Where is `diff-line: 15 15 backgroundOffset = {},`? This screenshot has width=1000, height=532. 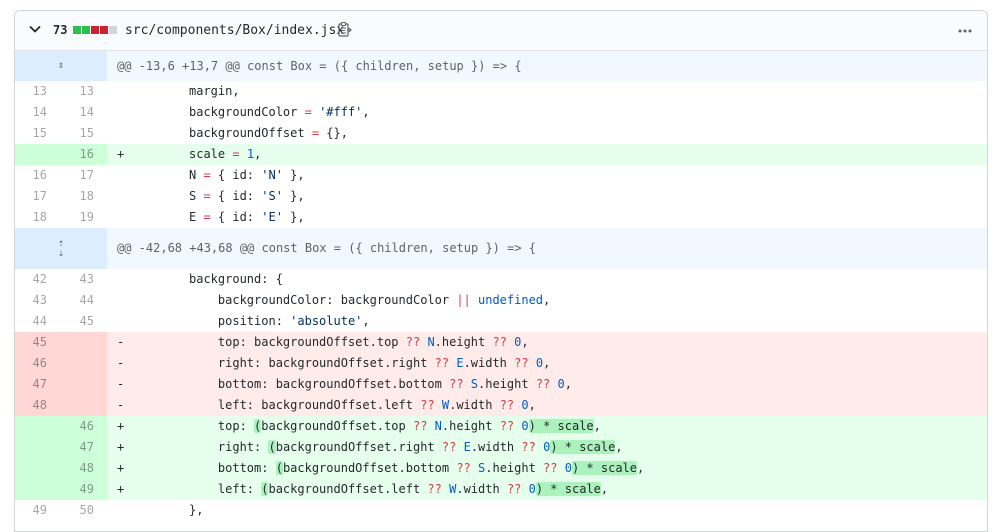
diff-line: 15 15 backgroundOffset = {}, is located at coordinates (501, 133).